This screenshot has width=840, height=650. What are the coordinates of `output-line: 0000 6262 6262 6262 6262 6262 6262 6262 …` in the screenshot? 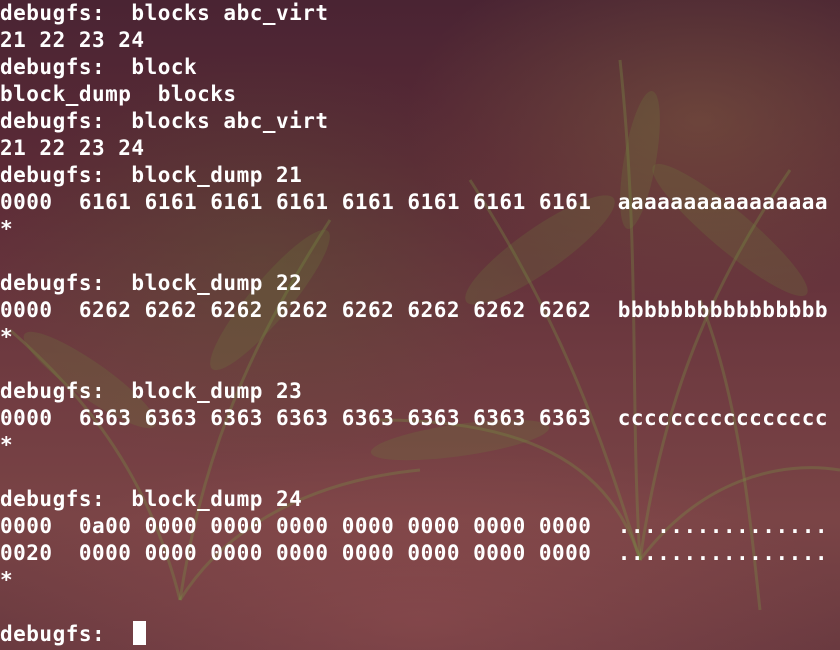 It's located at (414, 310).